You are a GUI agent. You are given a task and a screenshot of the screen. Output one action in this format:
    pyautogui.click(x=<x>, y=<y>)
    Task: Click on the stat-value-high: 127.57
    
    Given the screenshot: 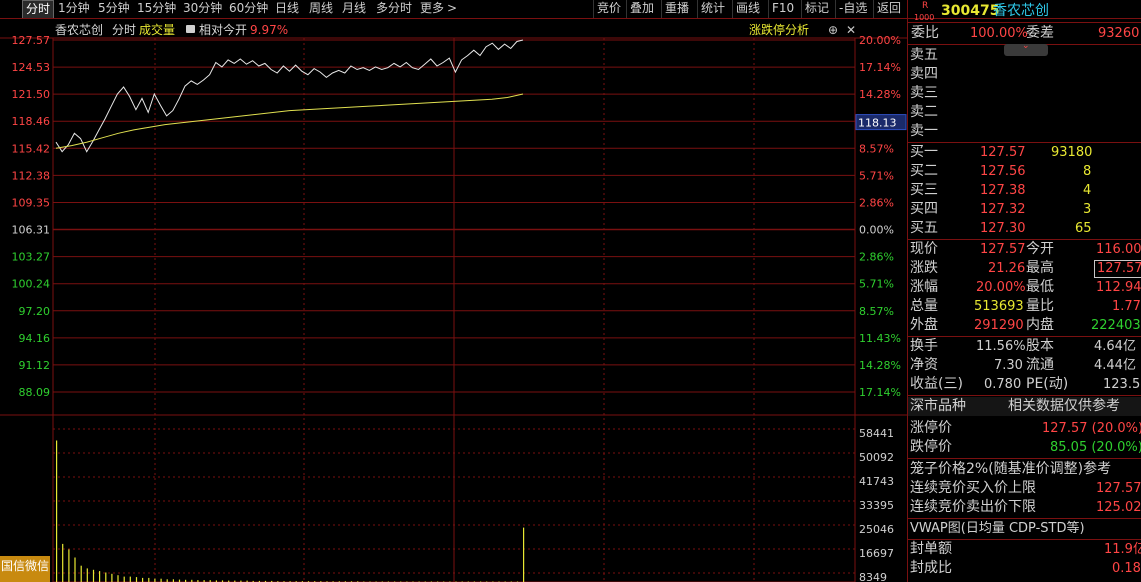 What is the action you would take?
    pyautogui.click(x=1117, y=269)
    